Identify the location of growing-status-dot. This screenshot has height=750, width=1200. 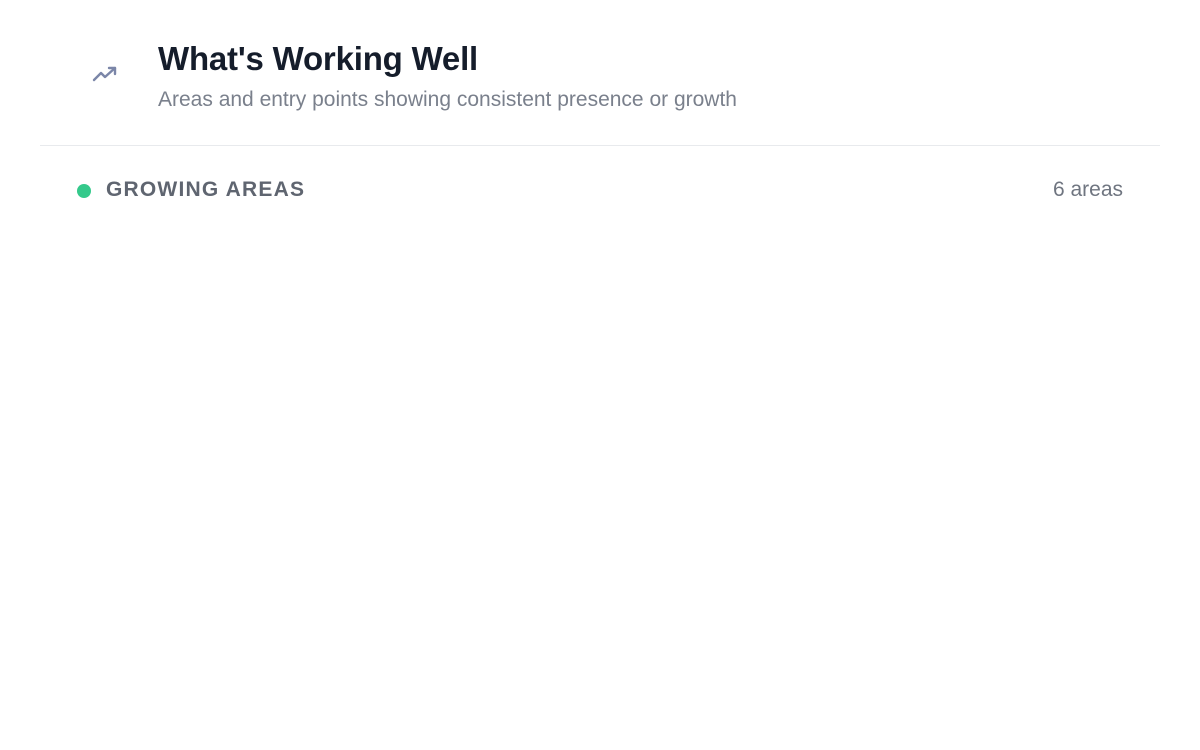
(84, 191).